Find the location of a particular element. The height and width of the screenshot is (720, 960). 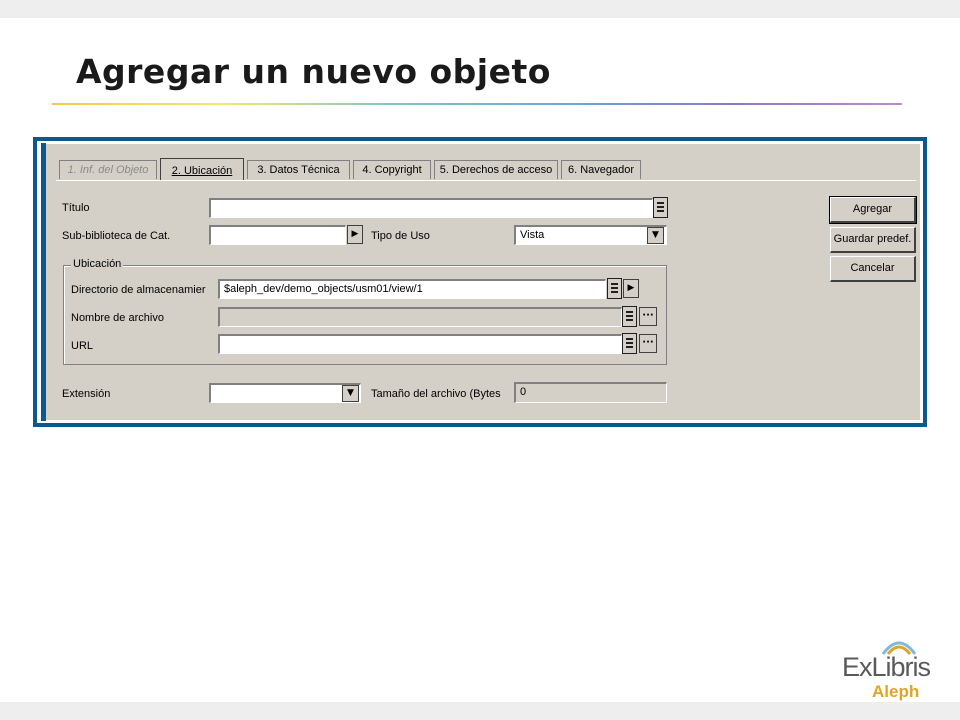

tab-ubicacion: 2. Ubicación is located at coordinates (202, 169).